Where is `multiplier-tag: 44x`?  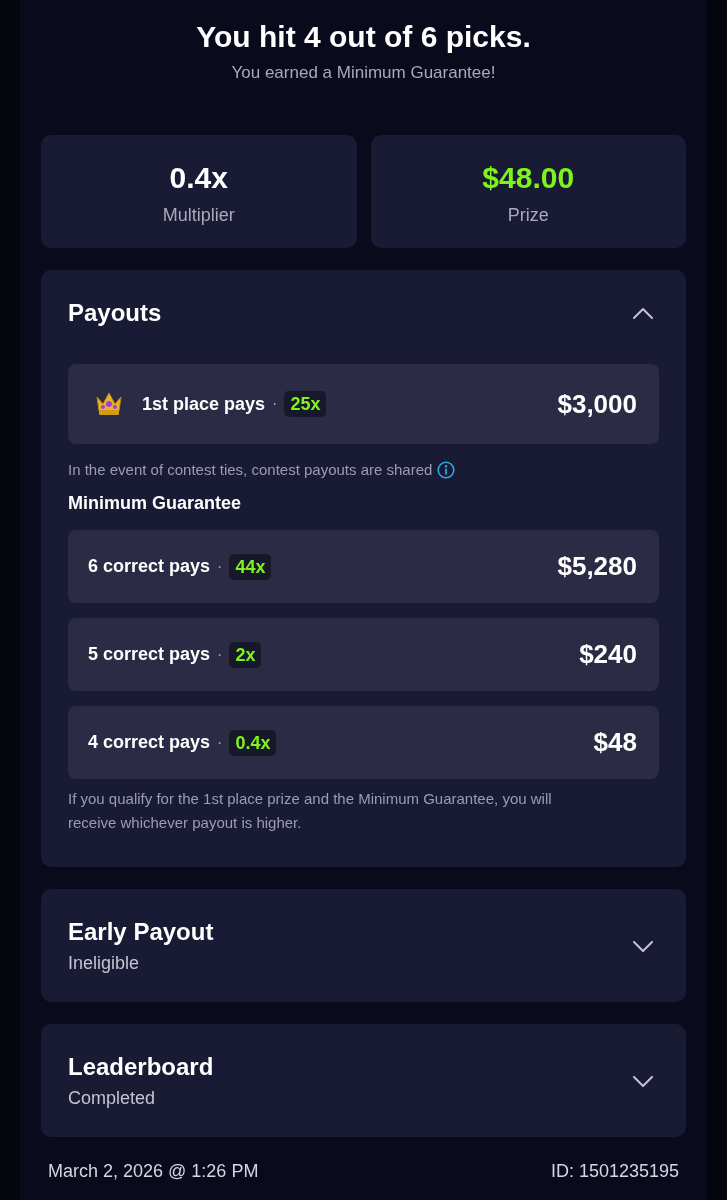 multiplier-tag: 44x is located at coordinates (250, 566).